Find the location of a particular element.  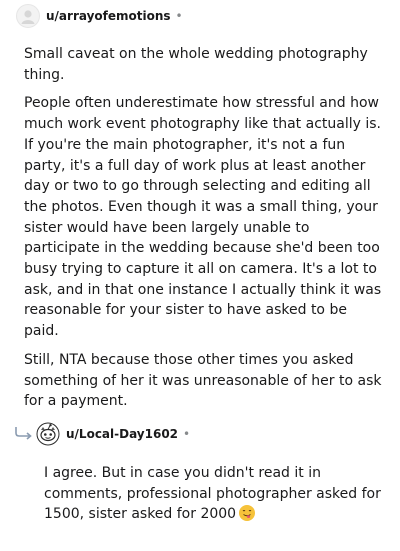

comment-header: u/arrayofemotions • is located at coordinates (99, 16).